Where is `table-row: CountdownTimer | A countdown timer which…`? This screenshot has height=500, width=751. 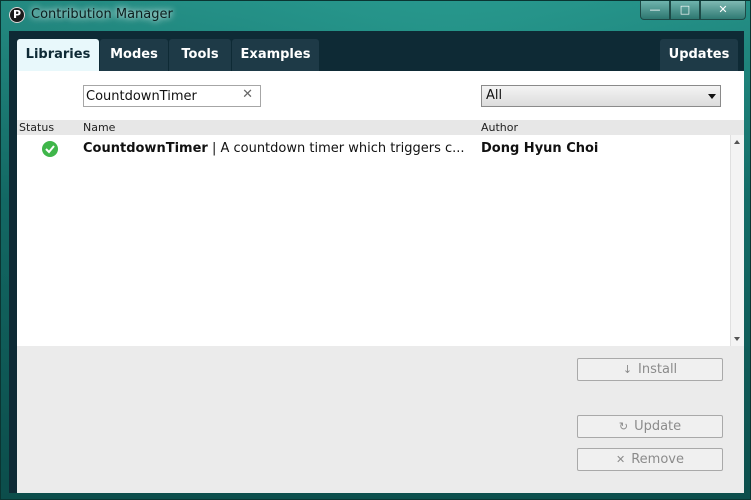
table-row: CountdownTimer | A countdown timer which… is located at coordinates (369, 148).